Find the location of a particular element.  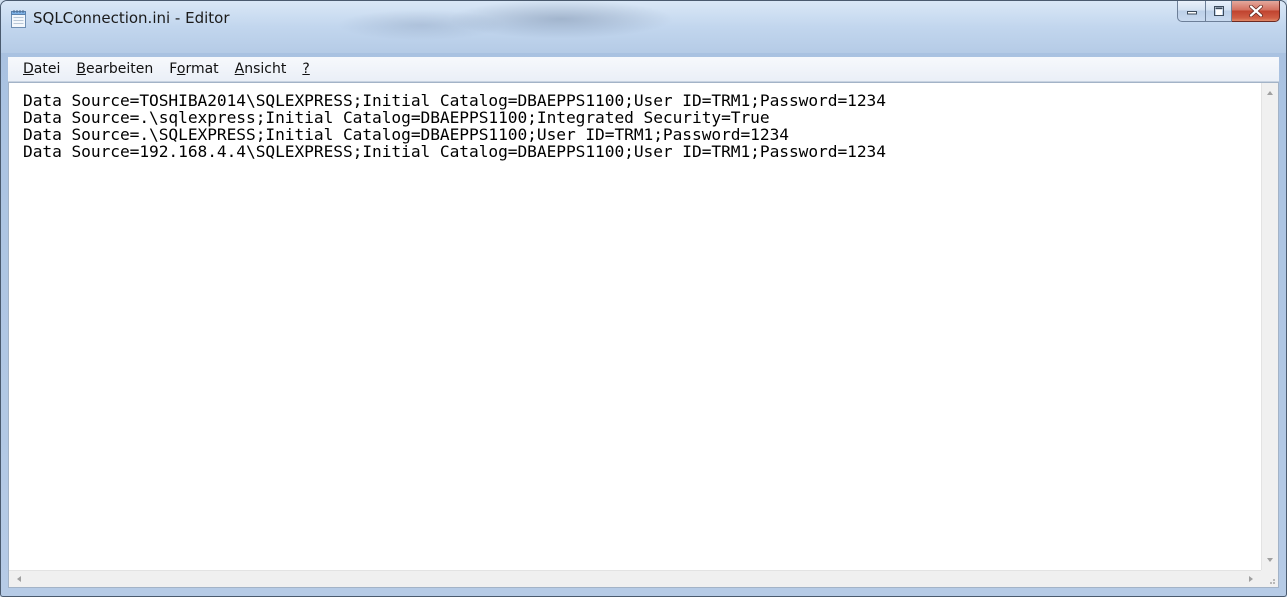

resize-grip-icon is located at coordinates (1269, 578).